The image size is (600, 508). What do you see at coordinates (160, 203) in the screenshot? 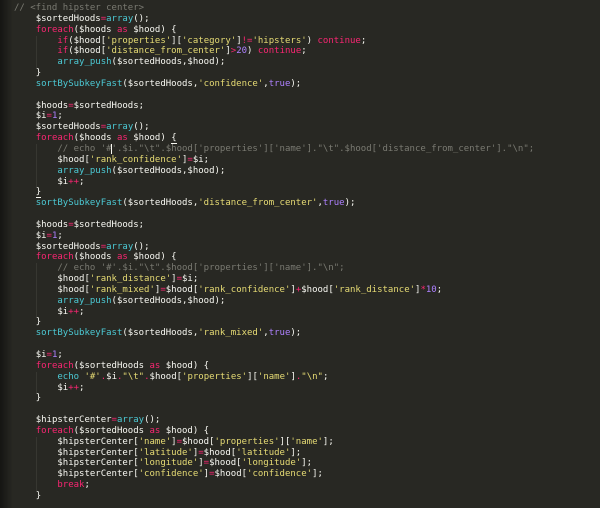
I see `code-token: ($sortedHoods,` at bounding box center [160, 203].